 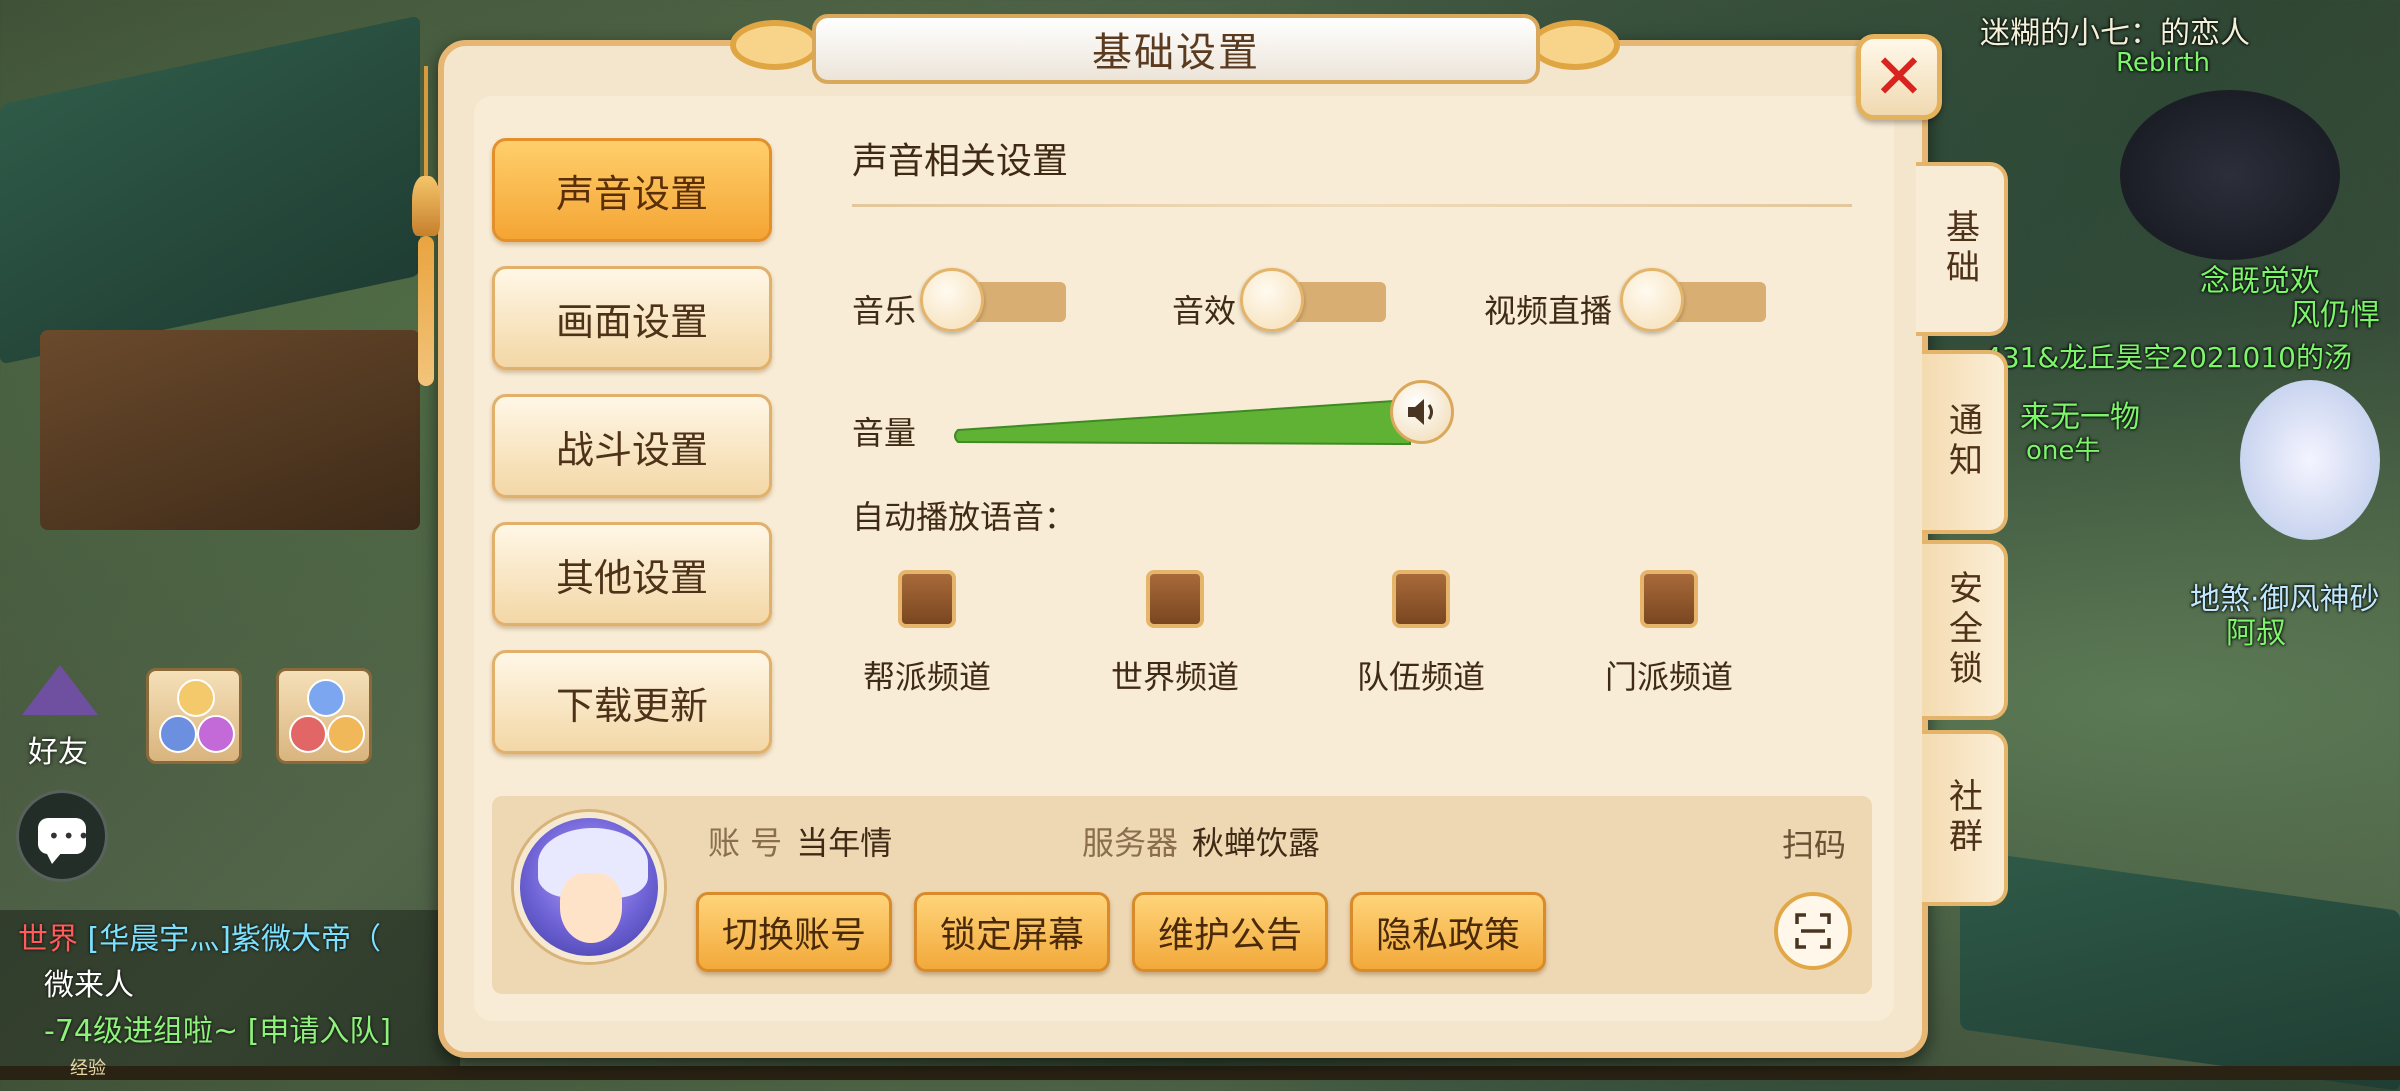 What do you see at coordinates (1256, 843) in the screenshot?
I see `server-value: 秋蝉饮露` at bounding box center [1256, 843].